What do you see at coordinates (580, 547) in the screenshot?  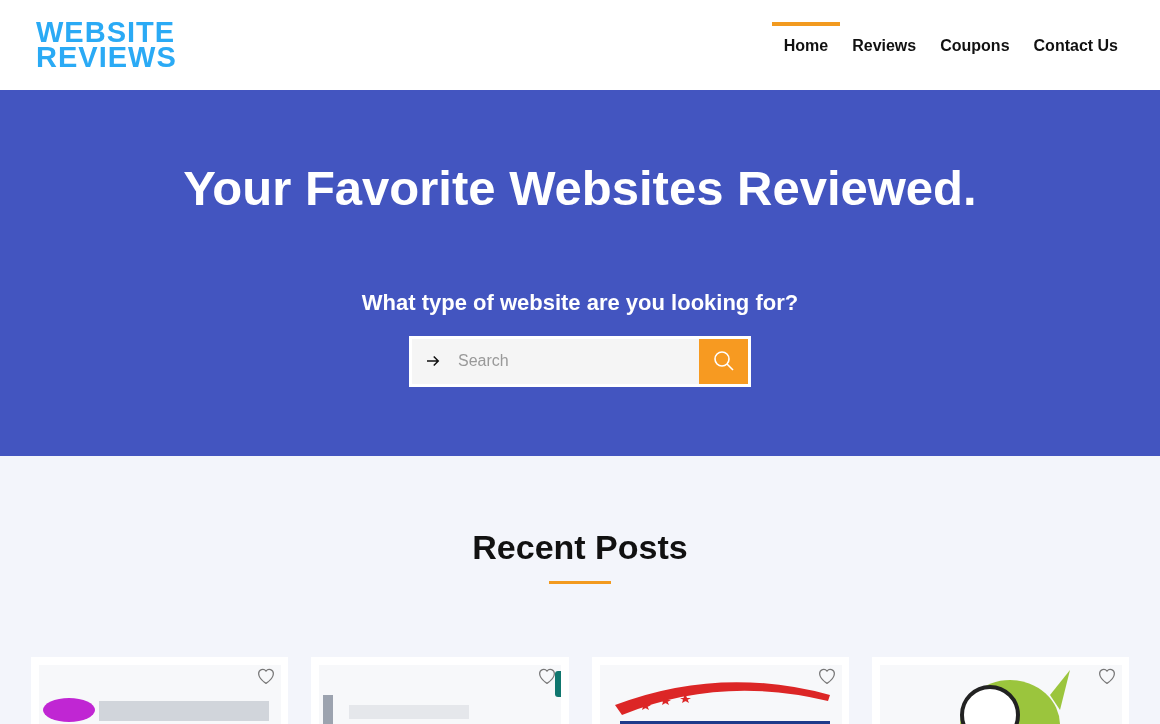 I see `section-title: Recent Posts` at bounding box center [580, 547].